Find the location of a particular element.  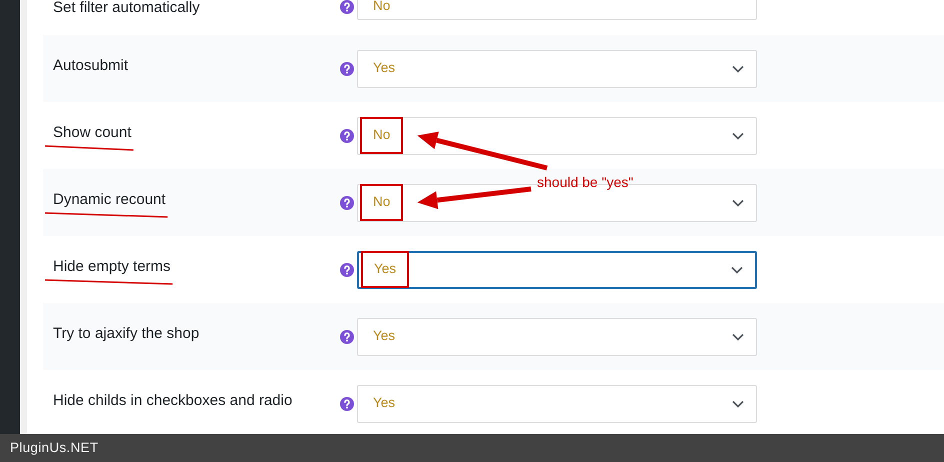

footer-brand: PluginUs.NET is located at coordinates (54, 447).